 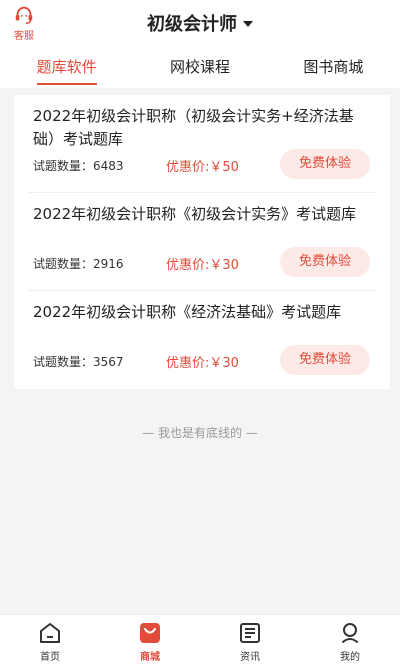 I want to click on item-question-count: 试题数量：6483, so click(x=78, y=166).